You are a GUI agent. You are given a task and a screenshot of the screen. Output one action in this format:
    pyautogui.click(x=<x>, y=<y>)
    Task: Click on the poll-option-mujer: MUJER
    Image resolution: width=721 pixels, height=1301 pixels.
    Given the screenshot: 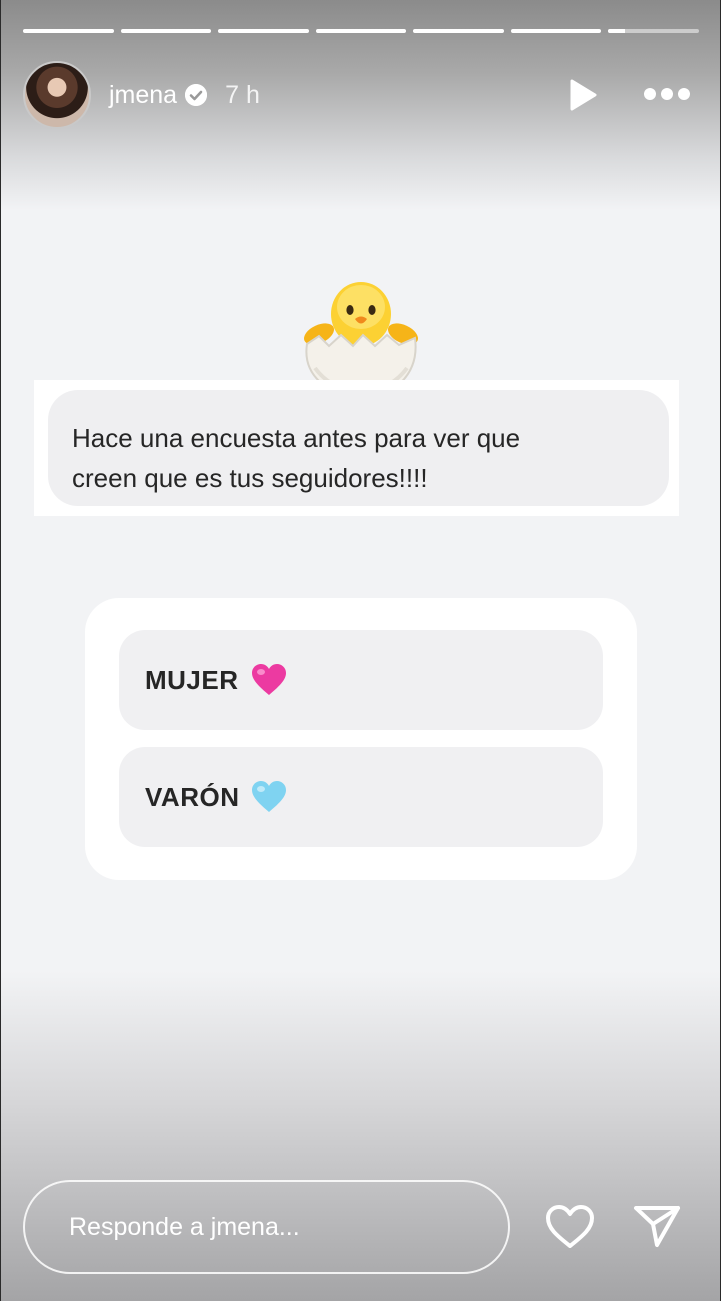 What is the action you would take?
    pyautogui.click(x=361, y=680)
    